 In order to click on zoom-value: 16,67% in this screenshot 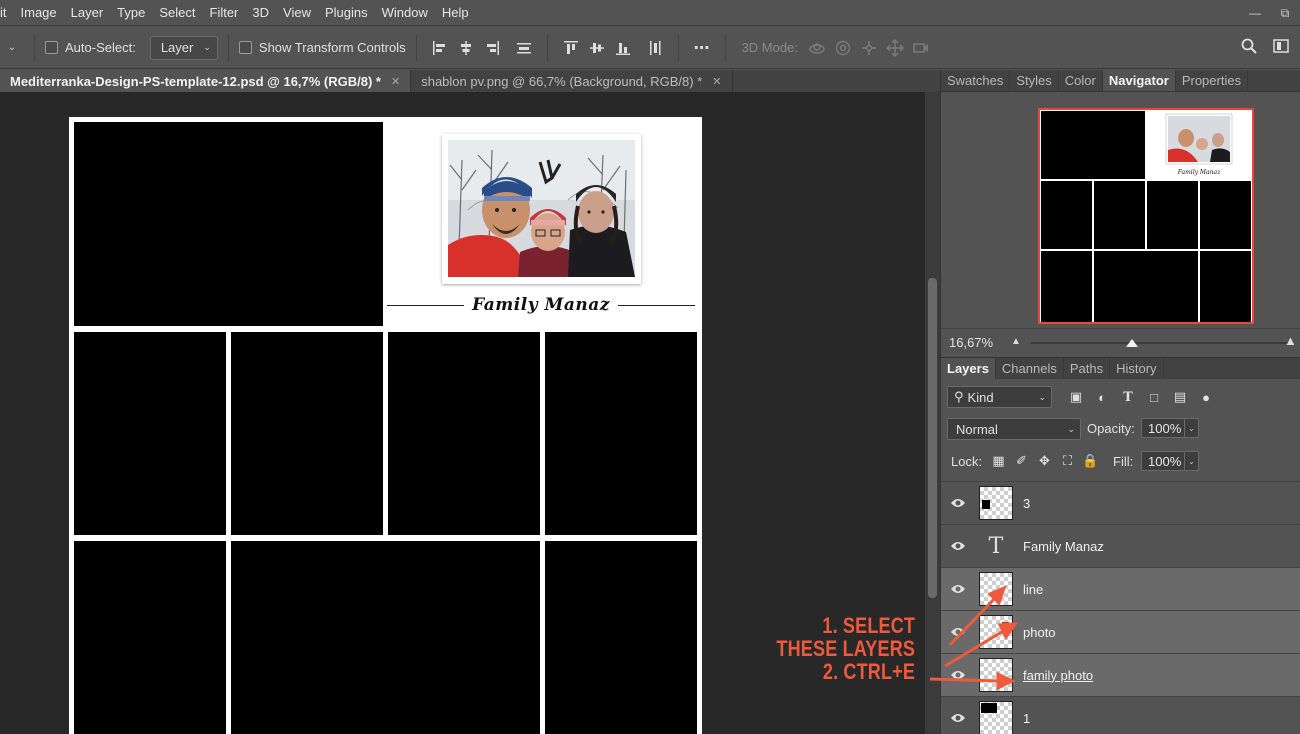, I will do `click(971, 342)`.